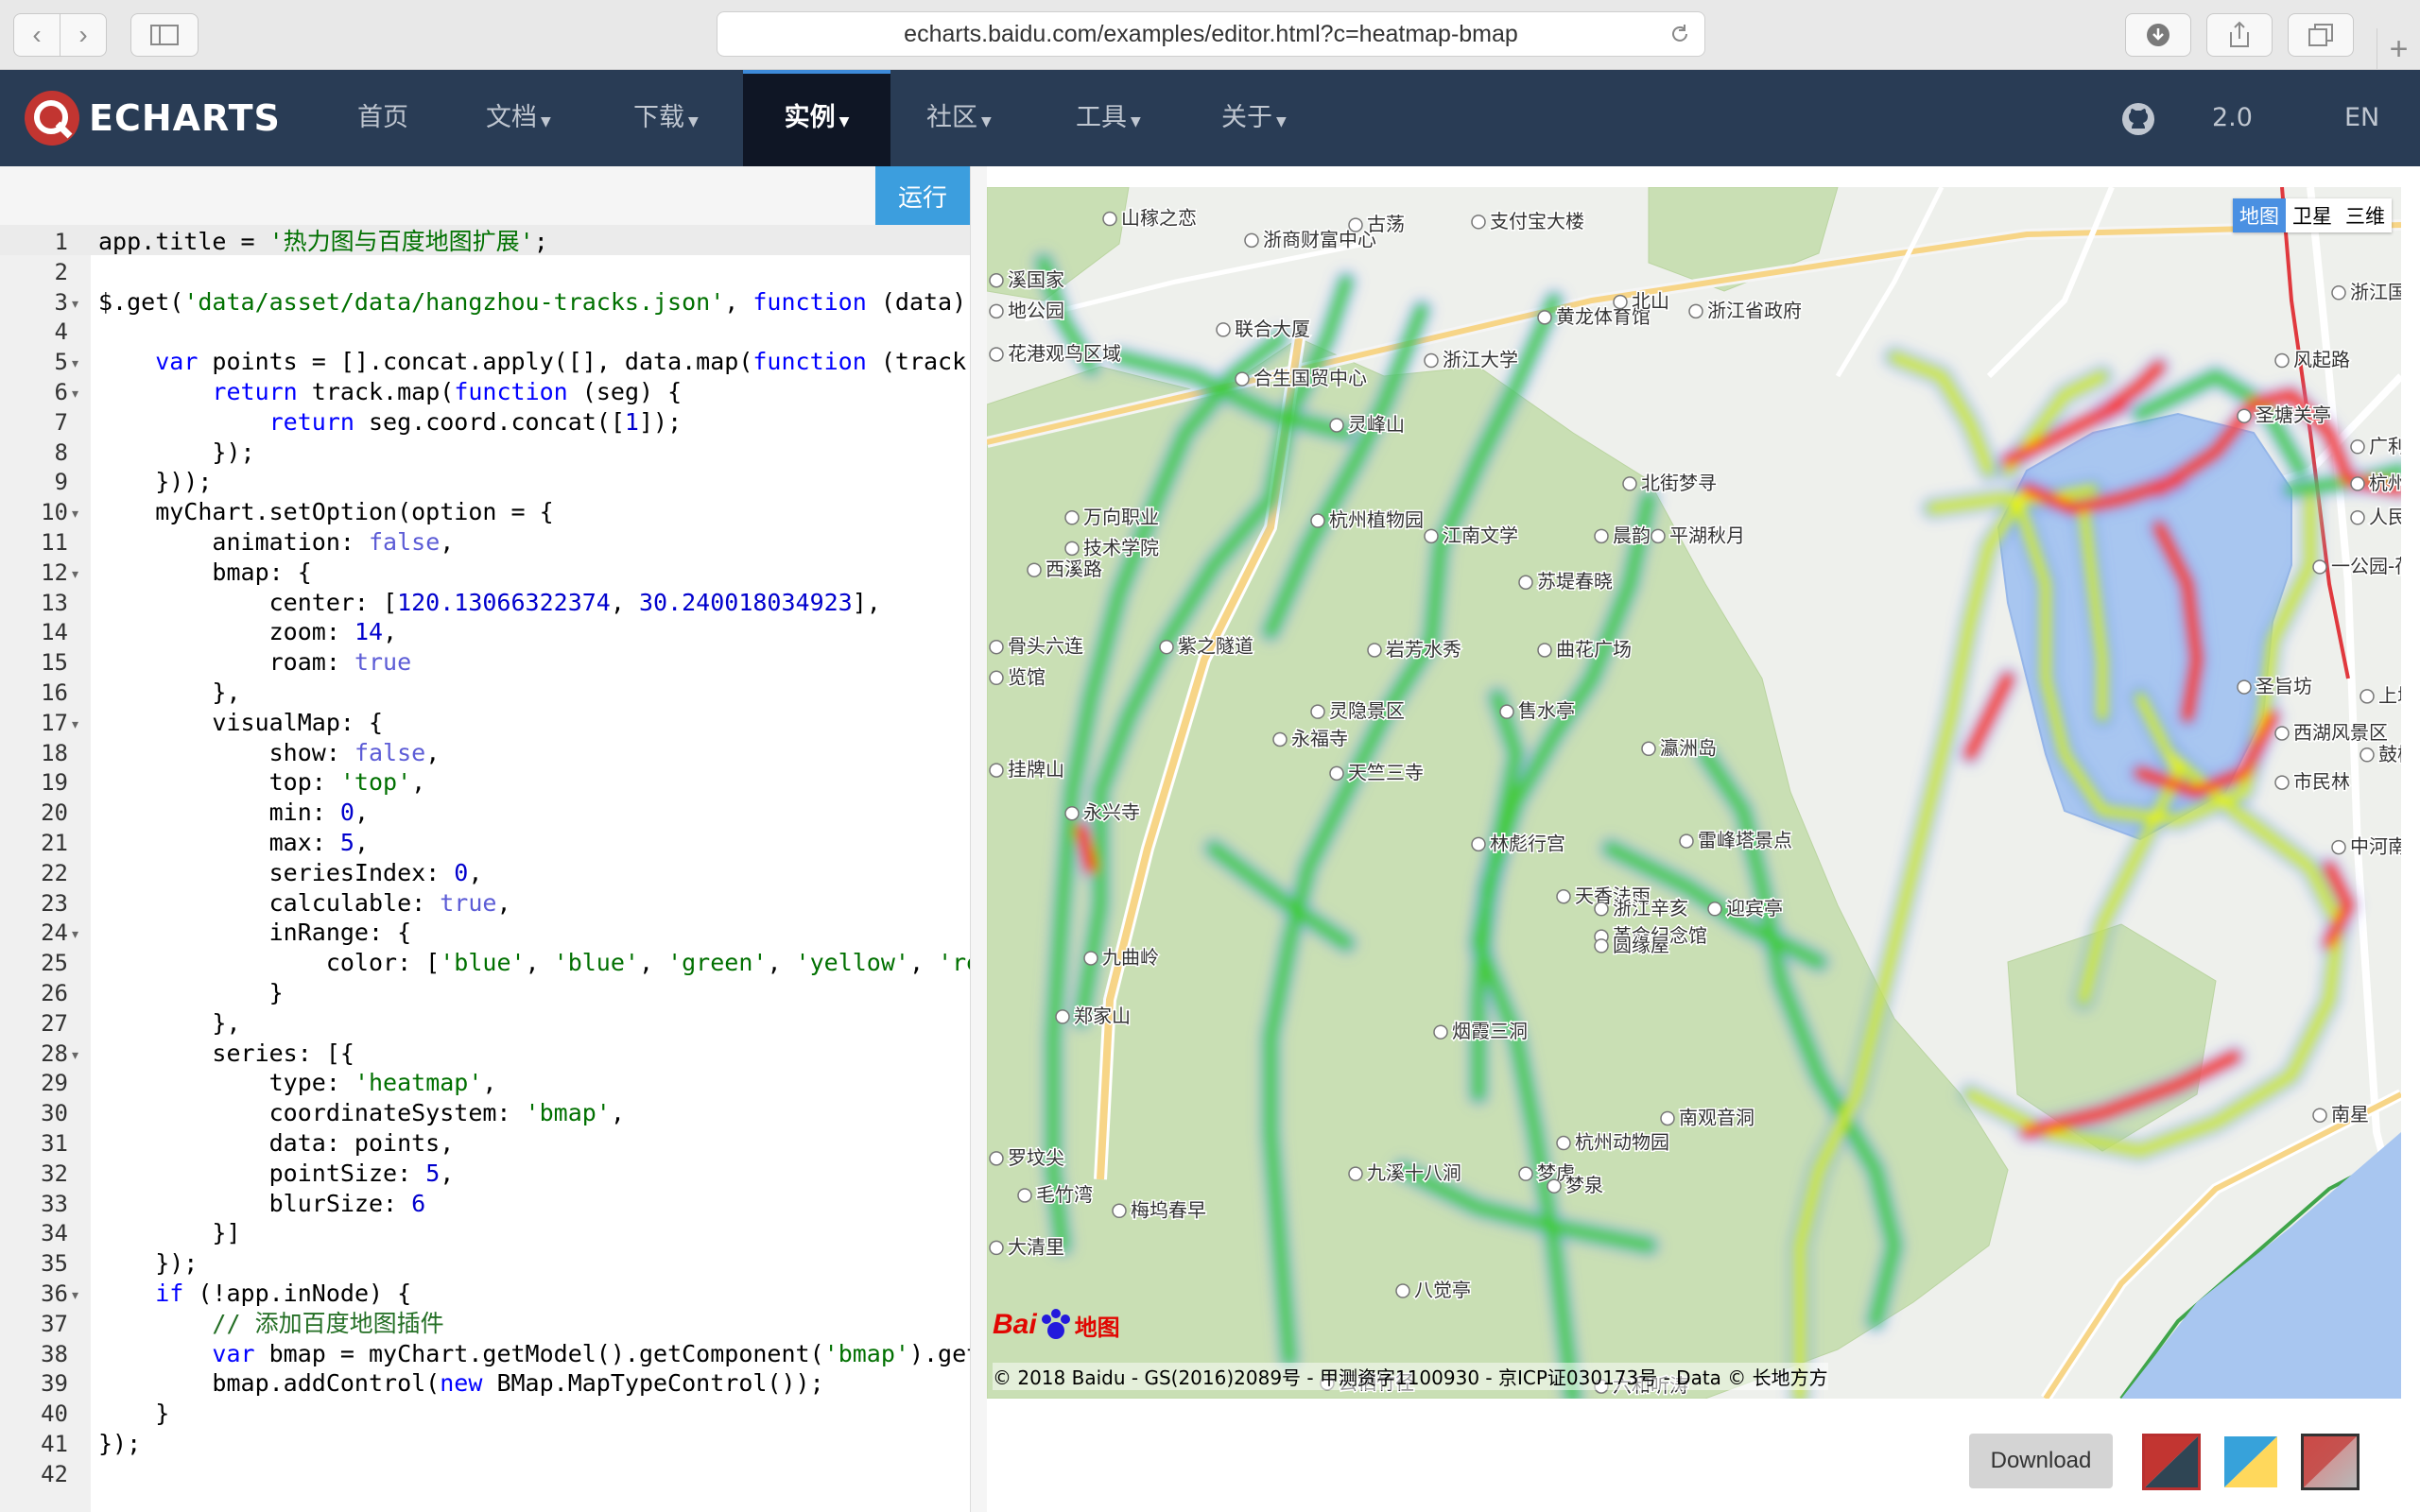 The width and height of the screenshot is (2420, 1512). What do you see at coordinates (2041, 1461) in the screenshot?
I see `download-button: Download` at bounding box center [2041, 1461].